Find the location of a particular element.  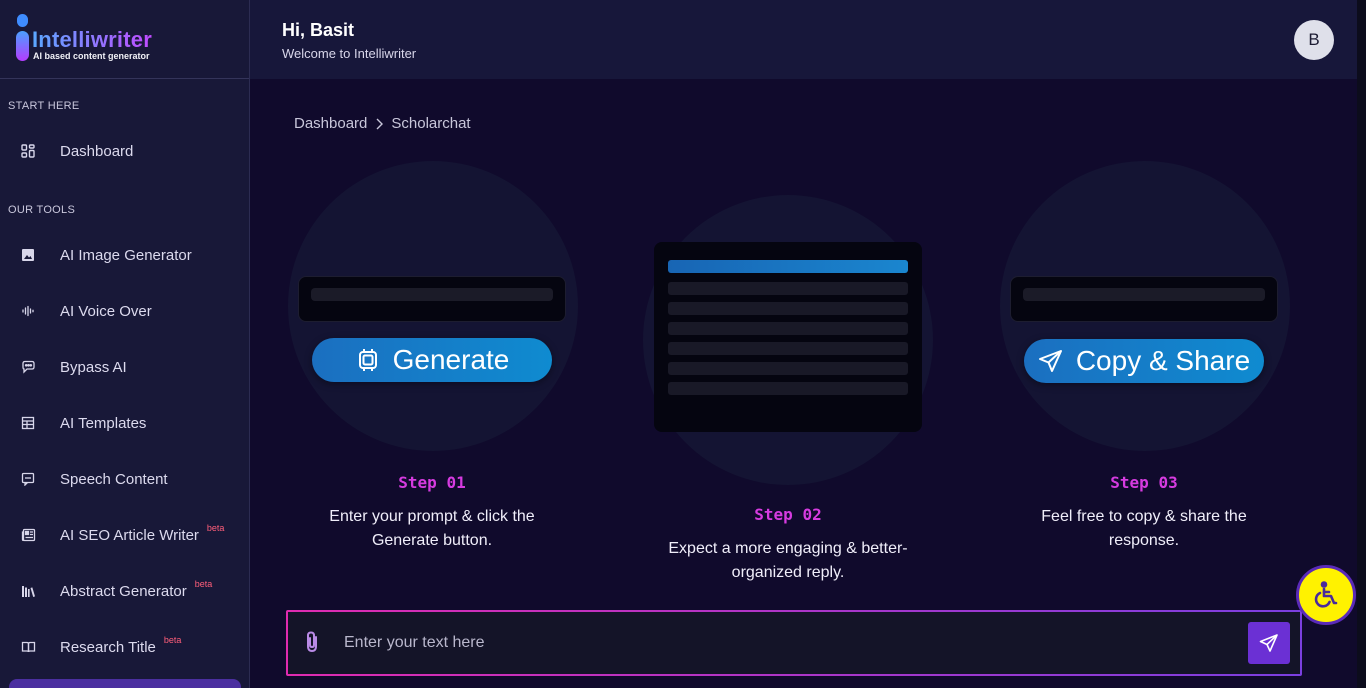

step3-prompt-mock is located at coordinates (1144, 299).